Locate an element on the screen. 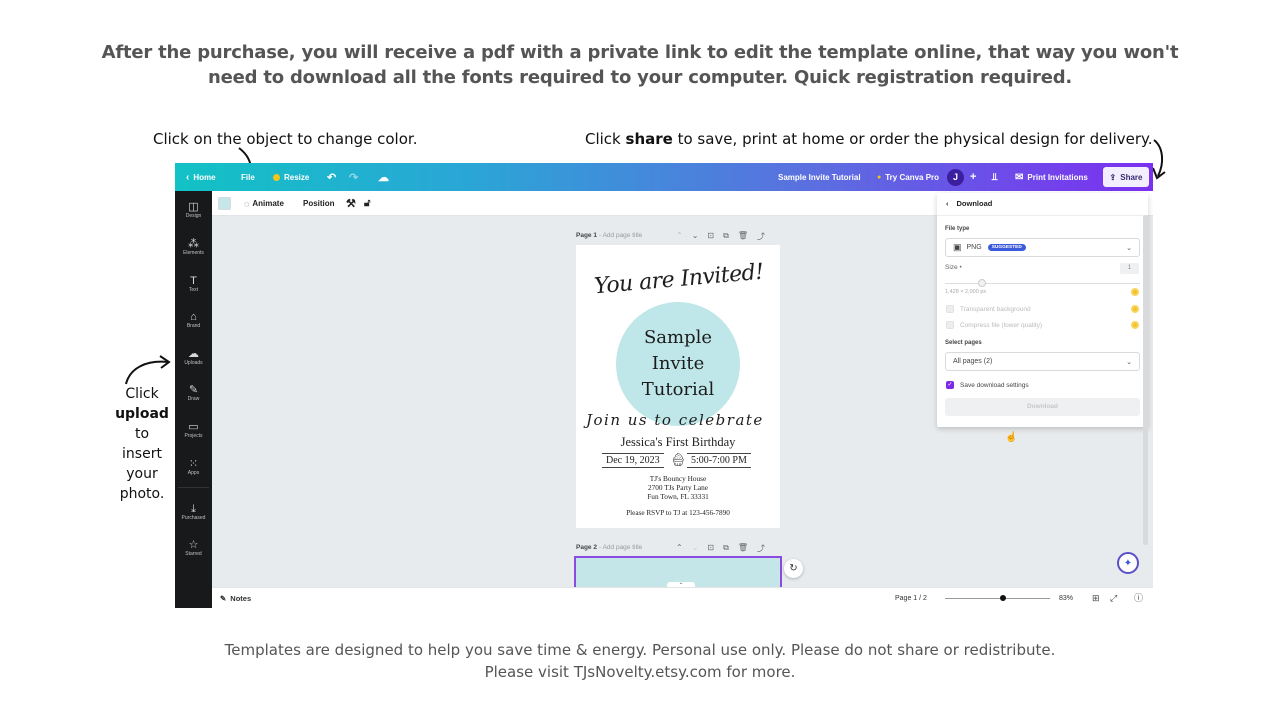 The image size is (1280, 720). sidebar-label: Text is located at coordinates (193, 290).